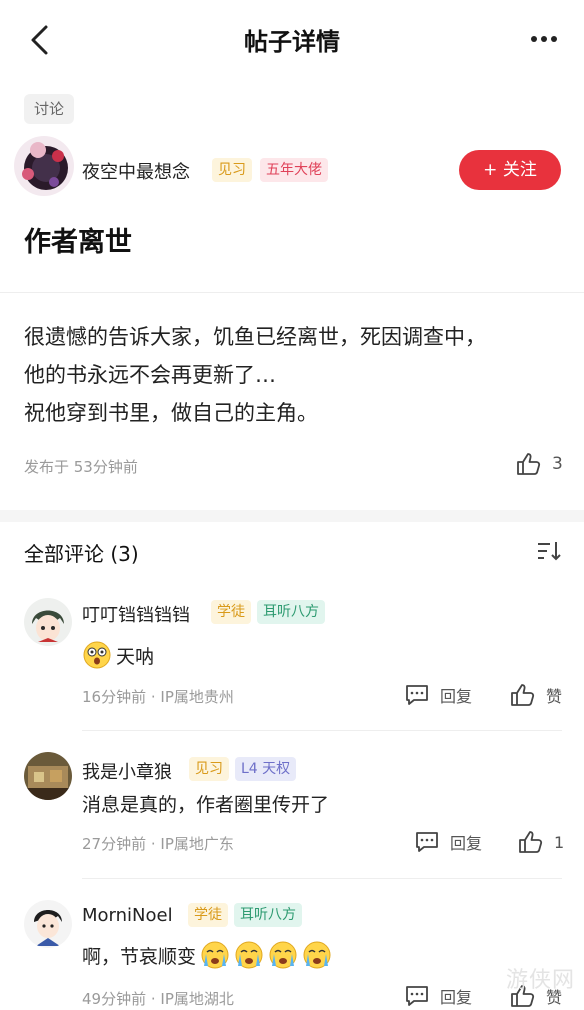 This screenshot has width=584, height=1010. I want to click on comment-like-button: 赞, so click(536, 695).